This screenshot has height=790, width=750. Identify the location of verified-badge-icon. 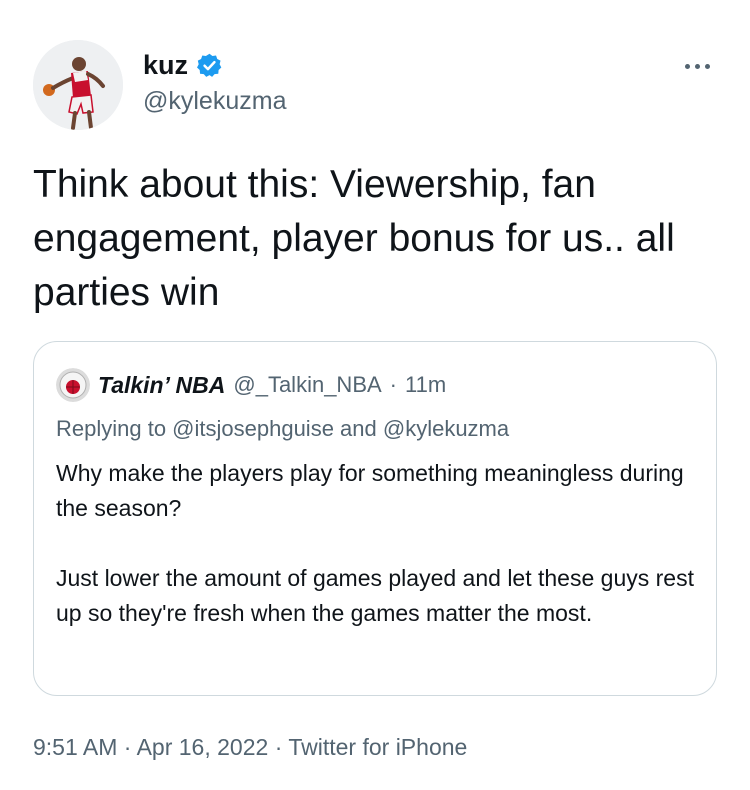
(209, 65).